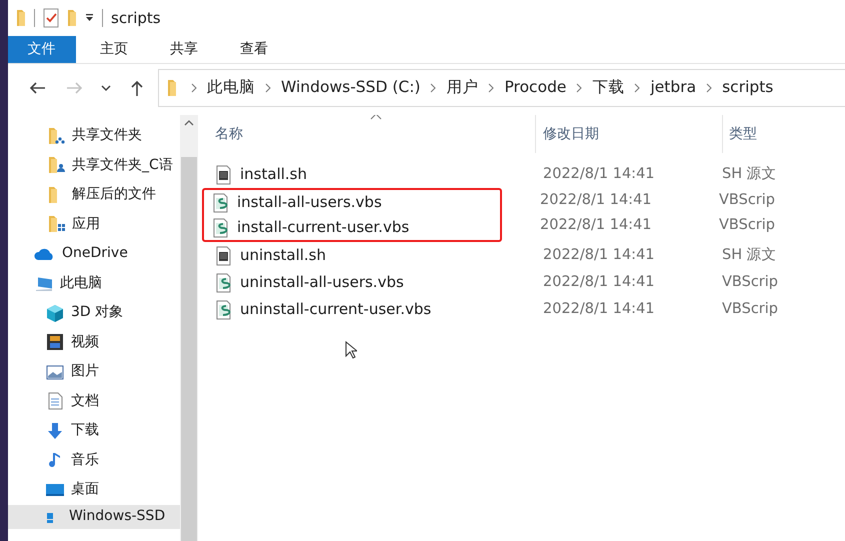 This screenshot has height=541, width=845. I want to click on breadcrumb-item: 此电脑, so click(231, 88).